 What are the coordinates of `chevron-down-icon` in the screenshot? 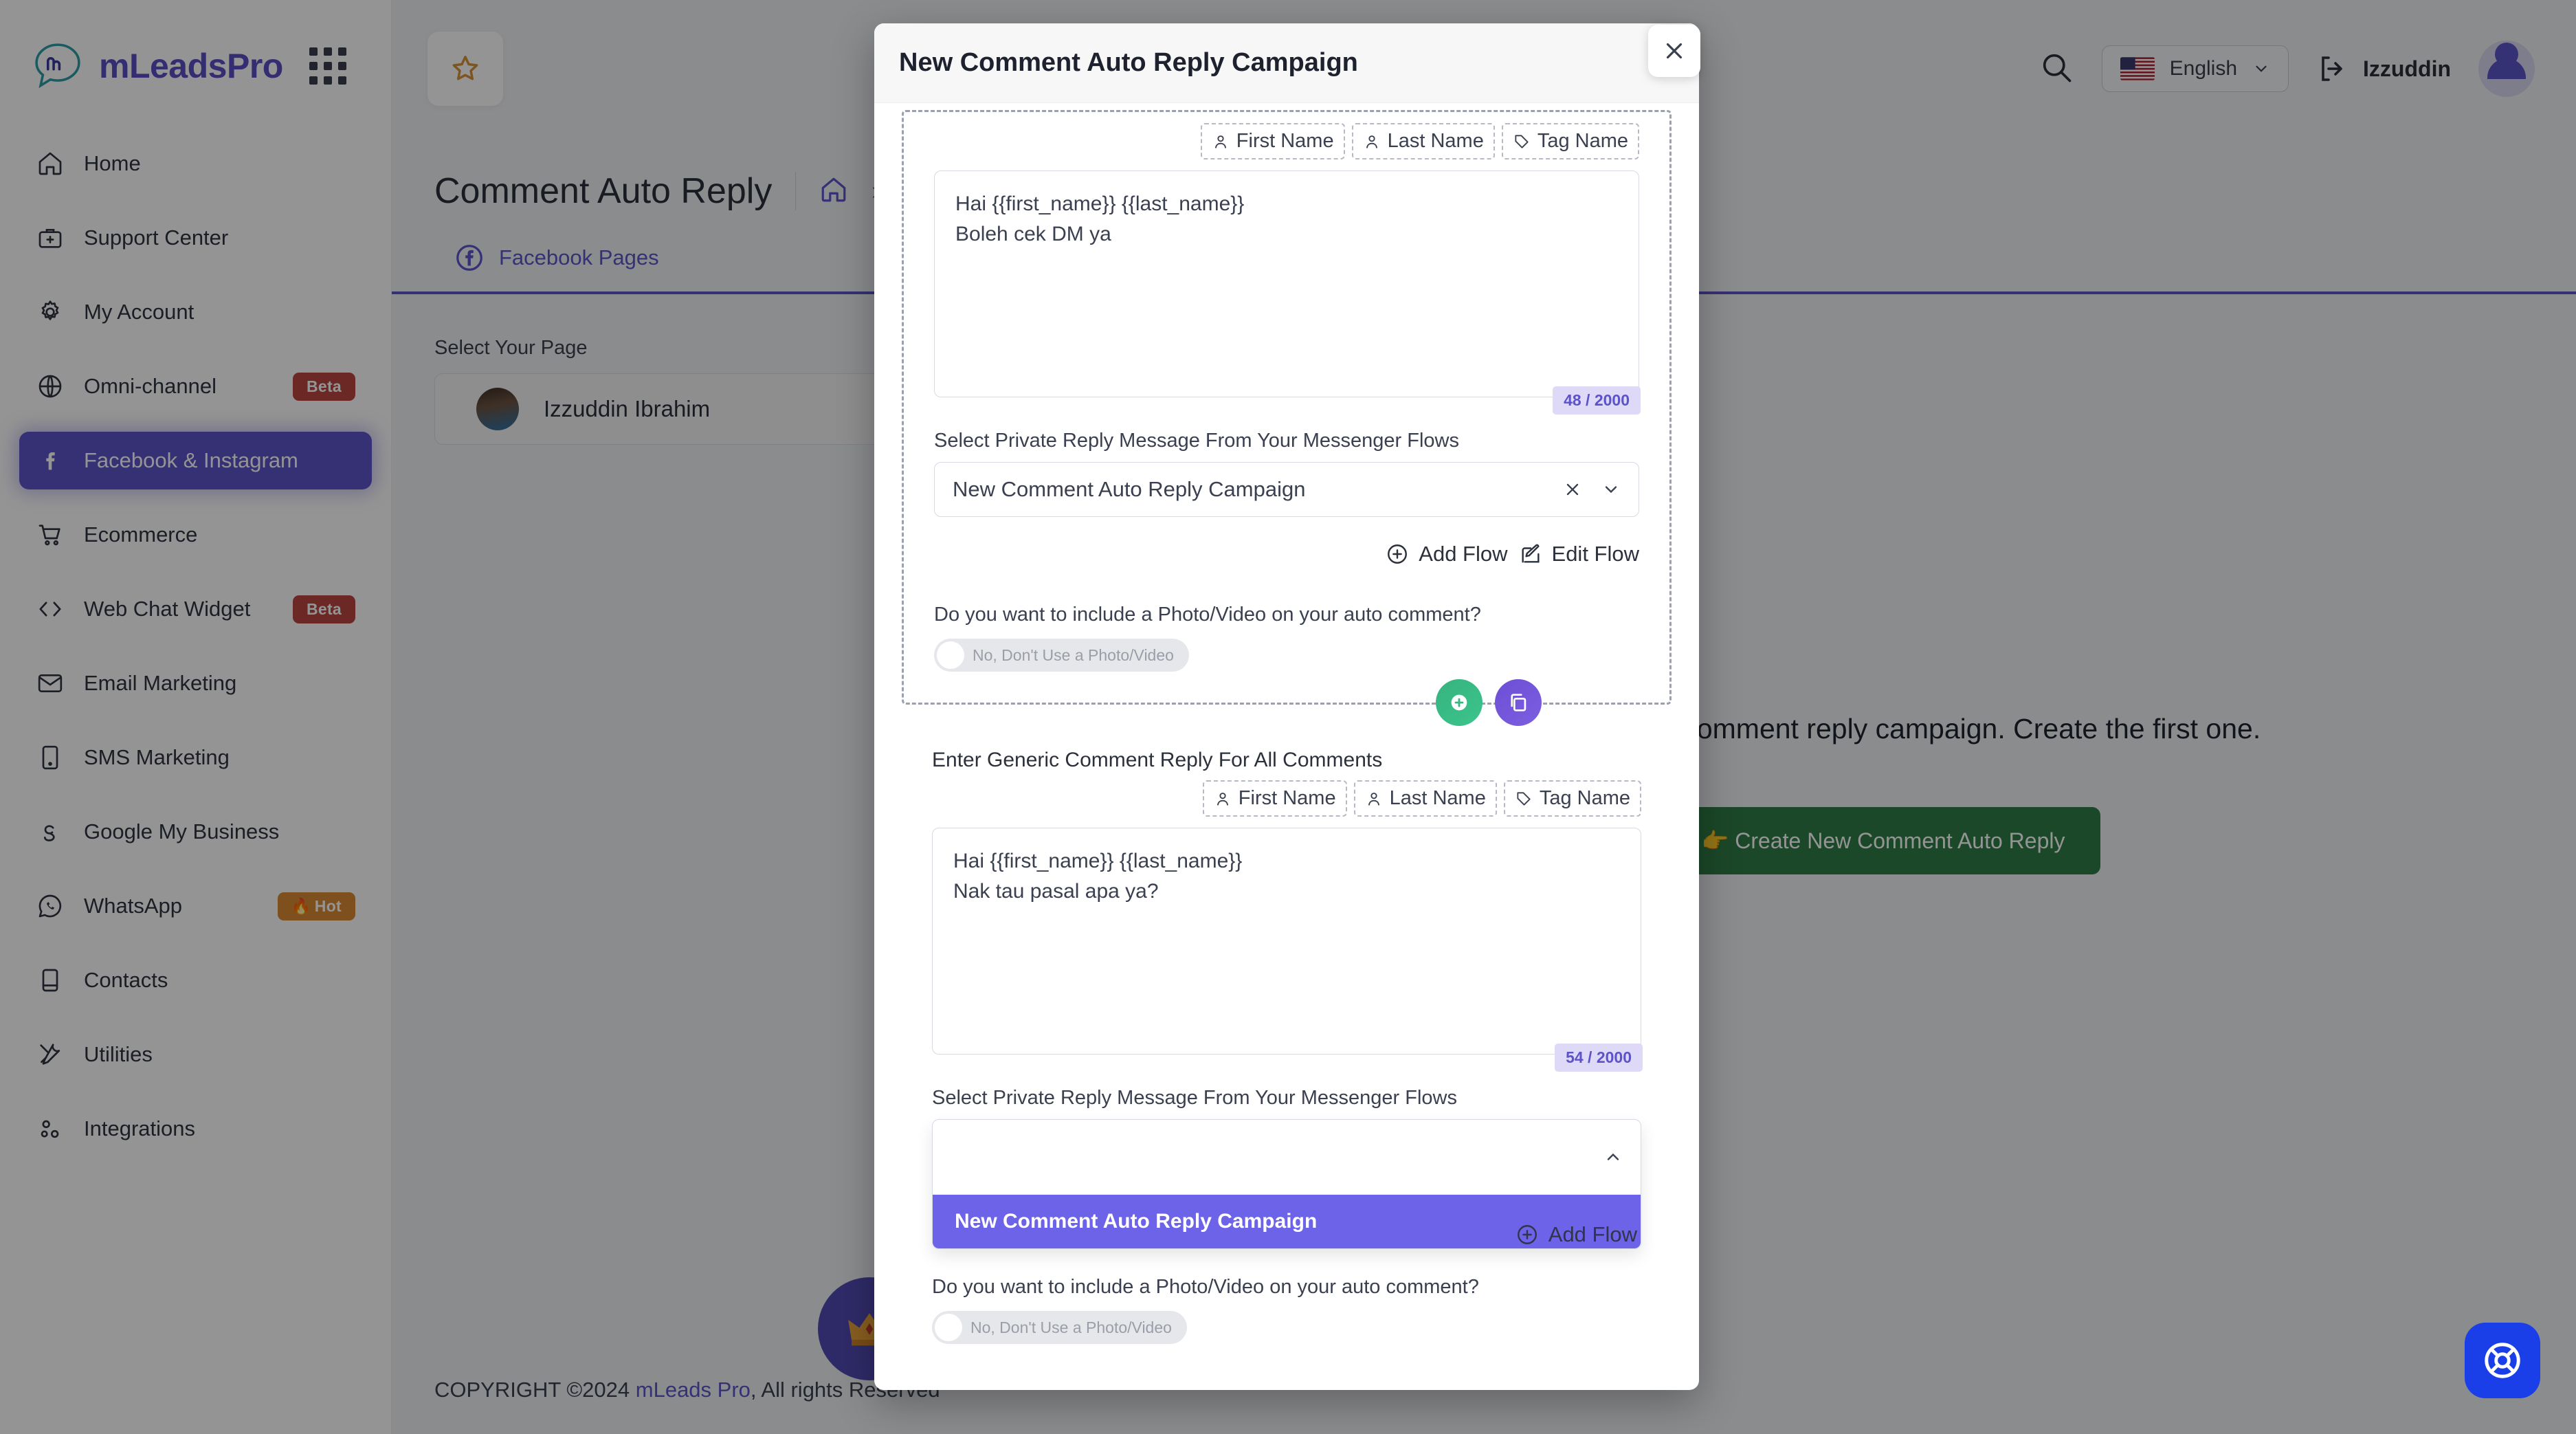 It's located at (1611, 489).